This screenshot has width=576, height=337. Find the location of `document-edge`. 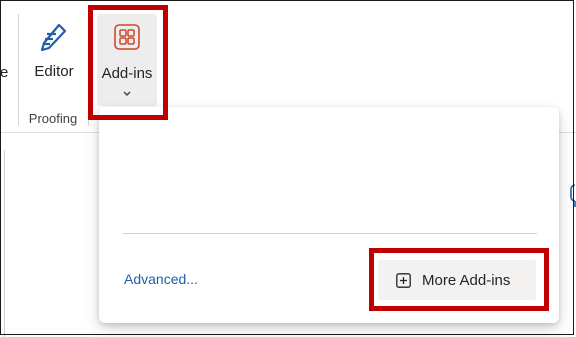

document-edge is located at coordinates (2, 243).